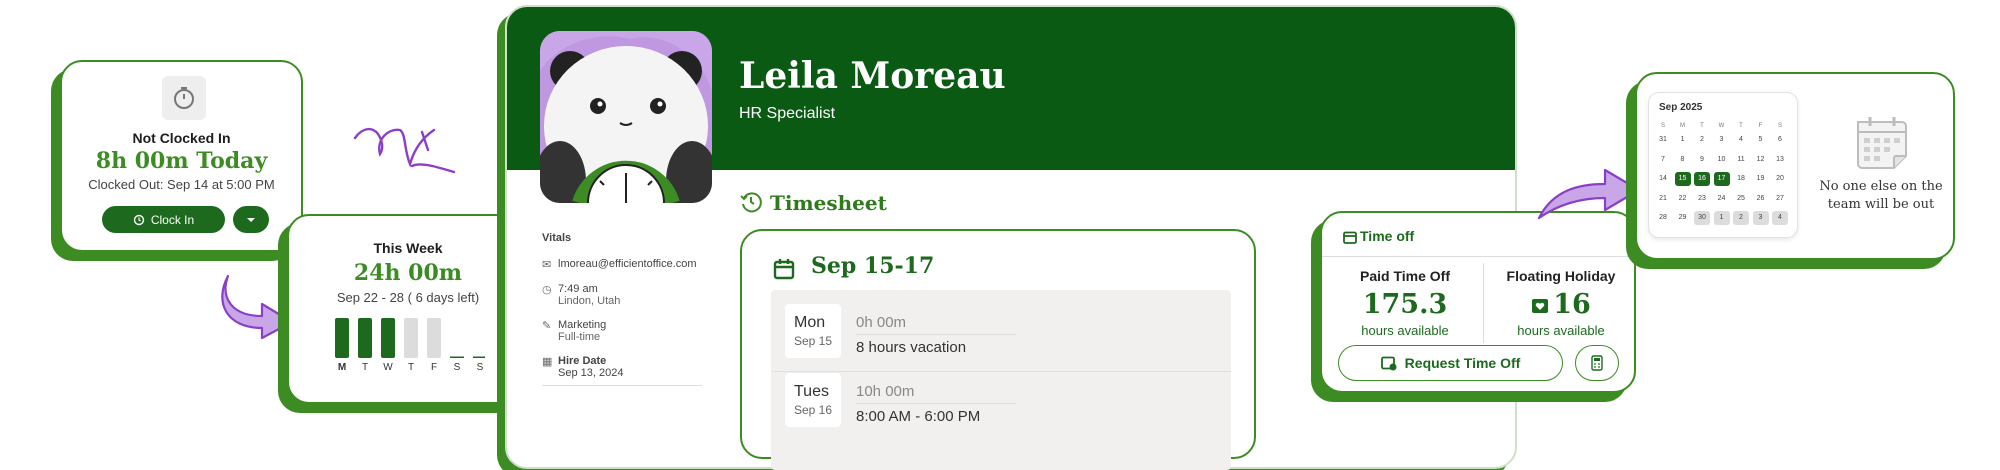  What do you see at coordinates (811, 391) in the screenshot?
I see `entry-day: Tues` at bounding box center [811, 391].